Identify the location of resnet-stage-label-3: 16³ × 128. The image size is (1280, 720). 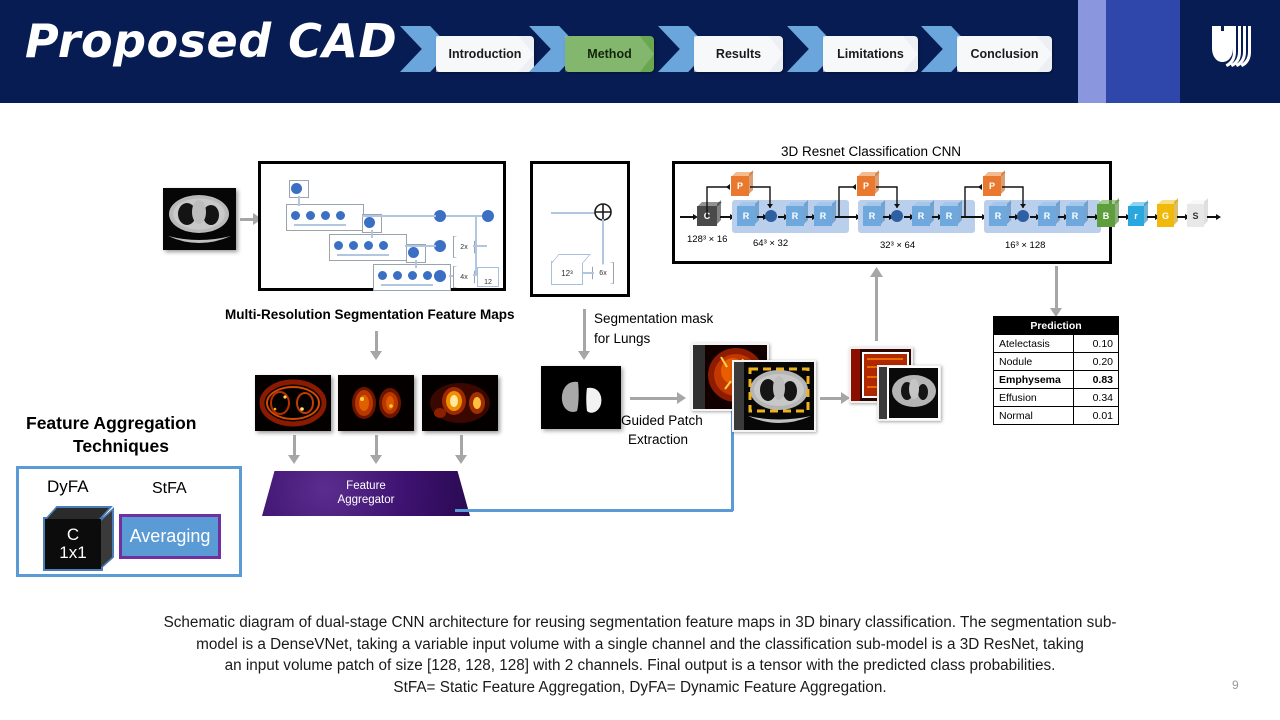
(1025, 245).